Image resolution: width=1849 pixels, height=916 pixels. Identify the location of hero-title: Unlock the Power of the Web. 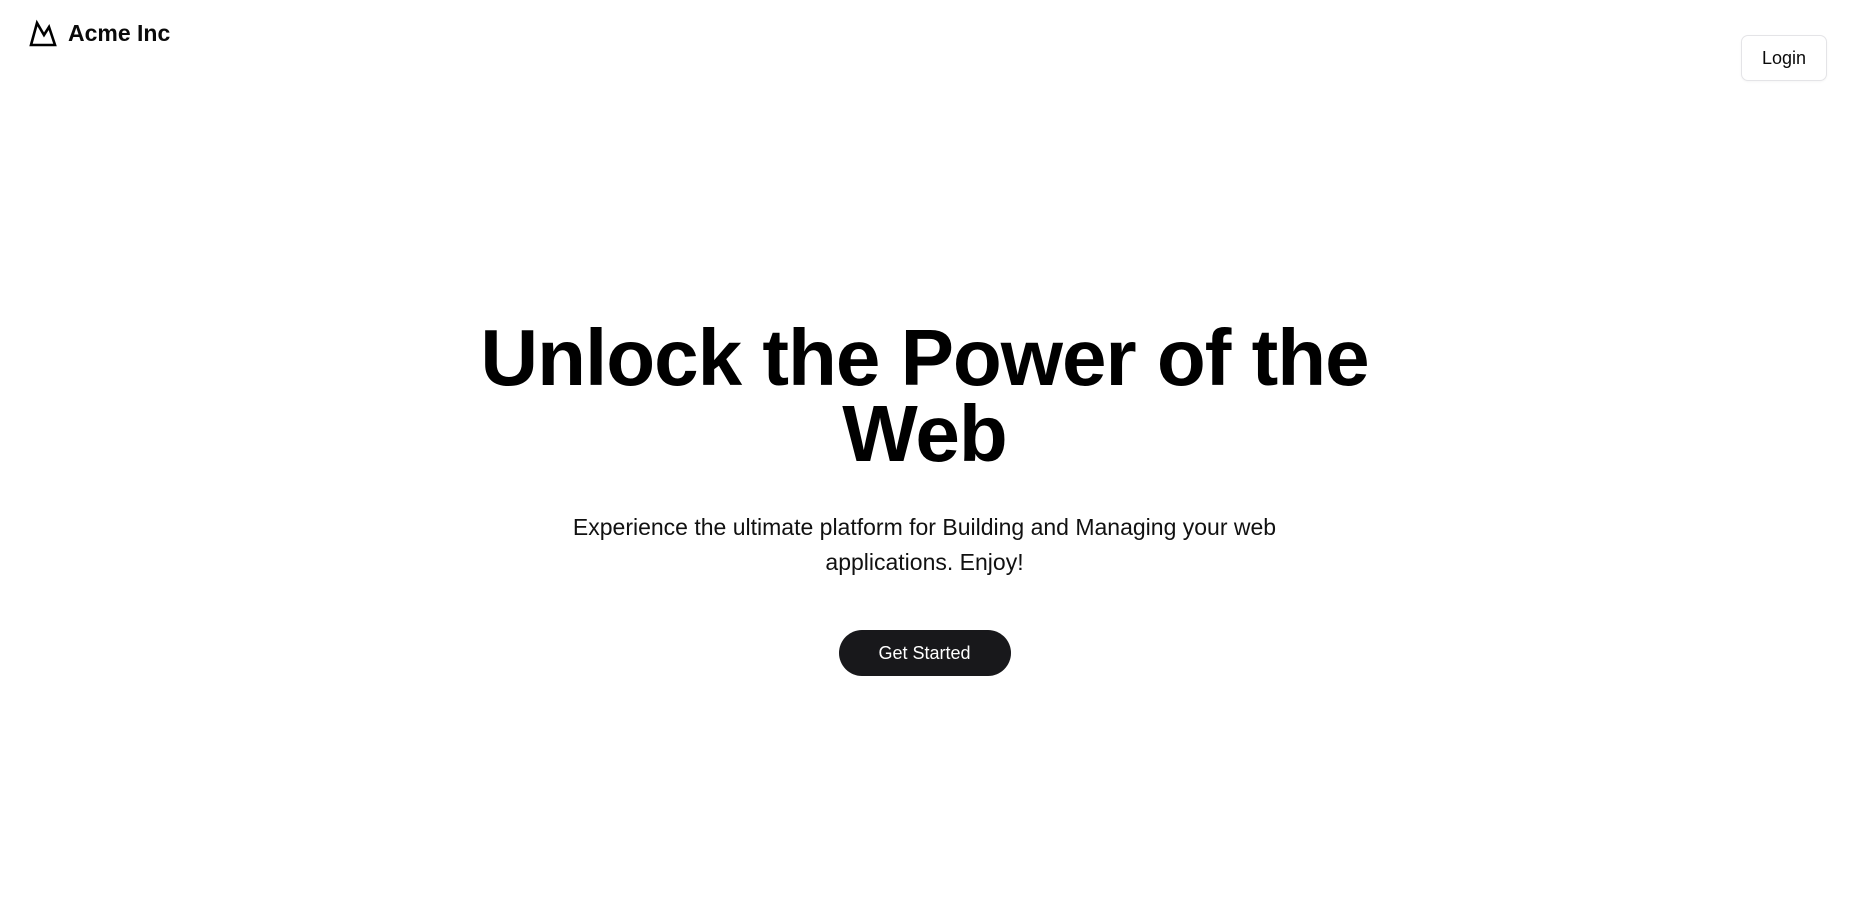
(924, 395).